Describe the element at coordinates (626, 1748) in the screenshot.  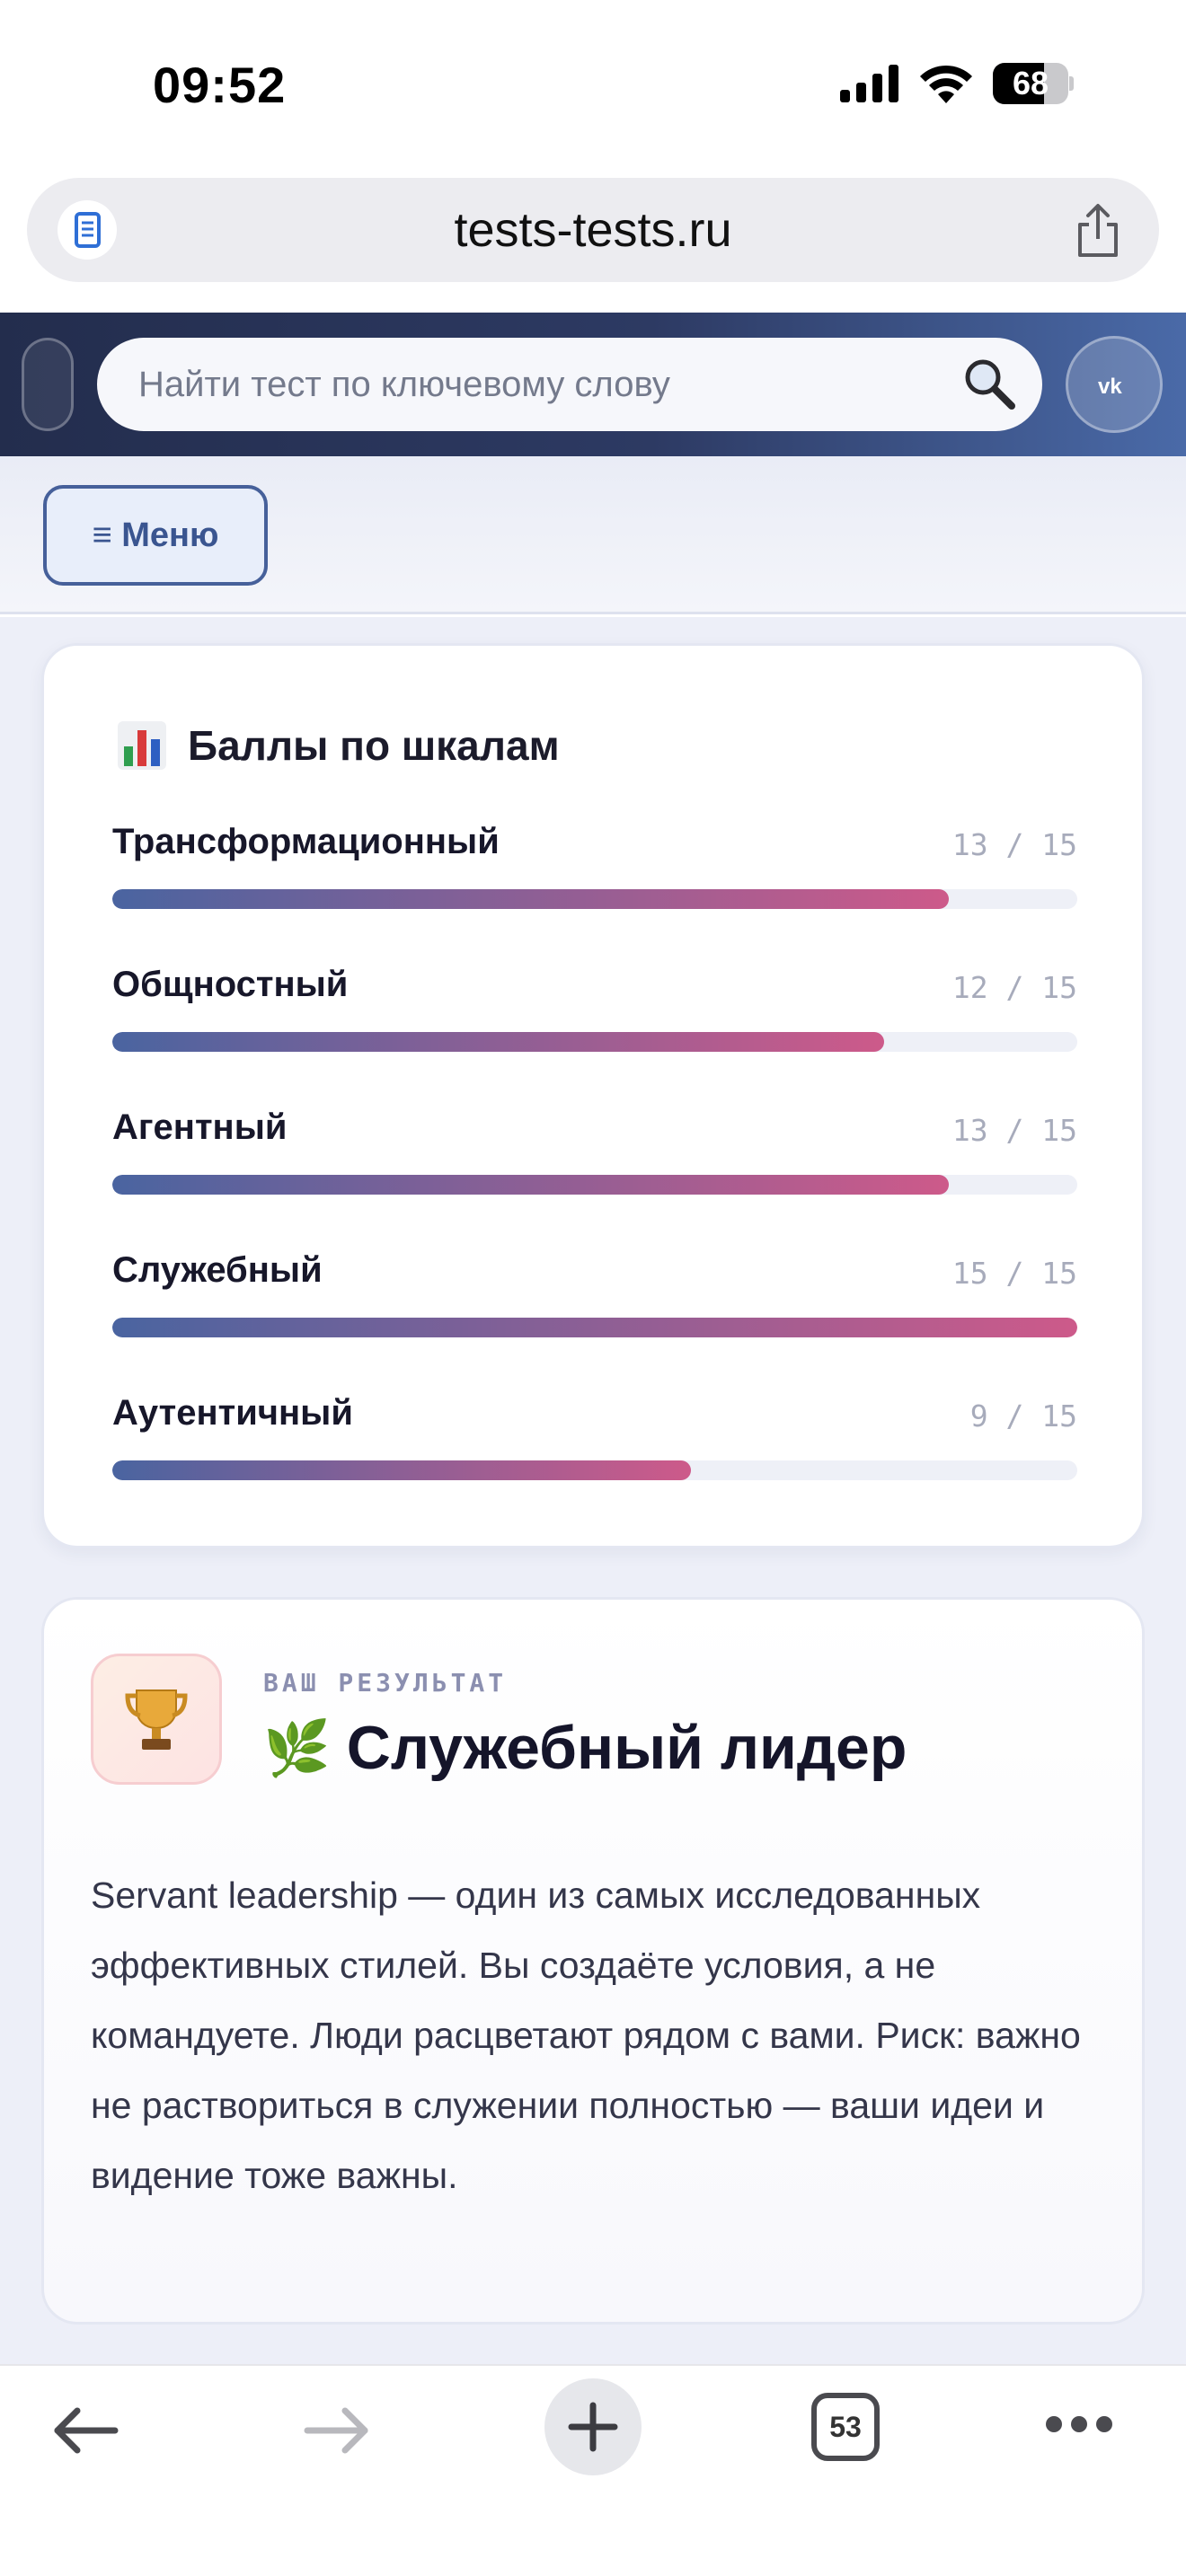
I see `result-title-text: Служебный лидер` at that location.